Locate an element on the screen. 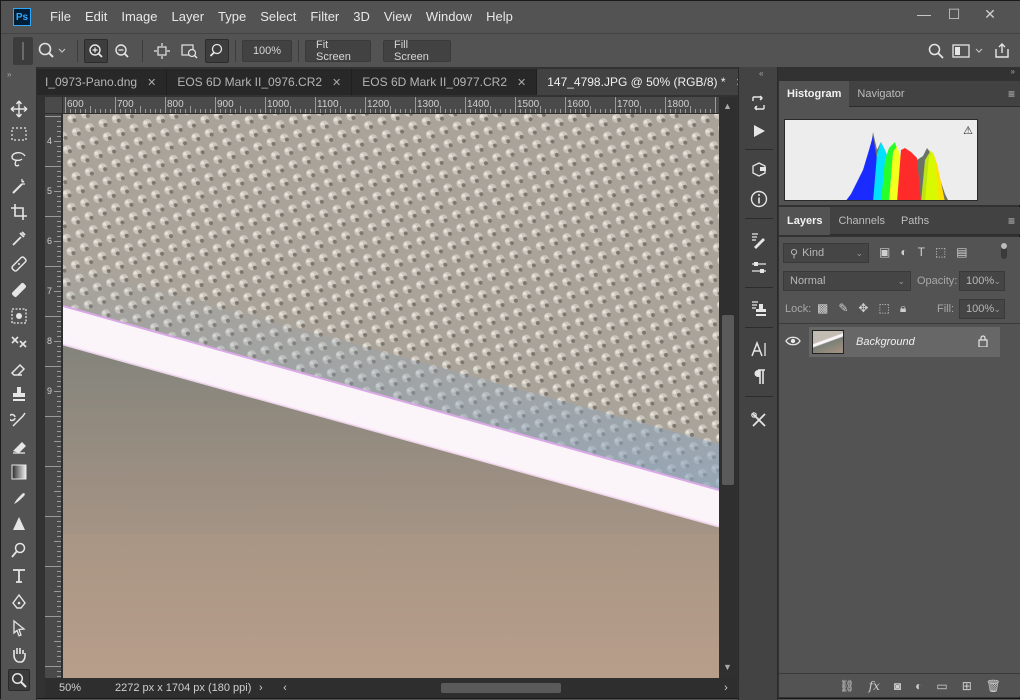 This screenshot has width=1020, height=700. lasso-tool-icon is located at coordinates (19, 160).